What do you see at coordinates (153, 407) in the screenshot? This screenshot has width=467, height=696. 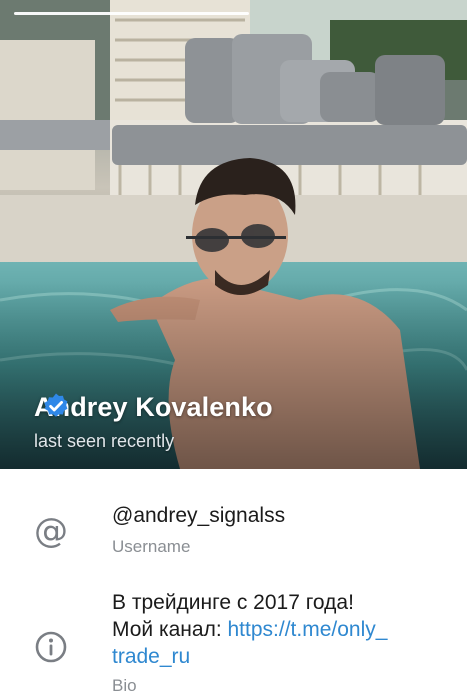 I see `profile-name-row: Andrey Kovalenko` at bounding box center [153, 407].